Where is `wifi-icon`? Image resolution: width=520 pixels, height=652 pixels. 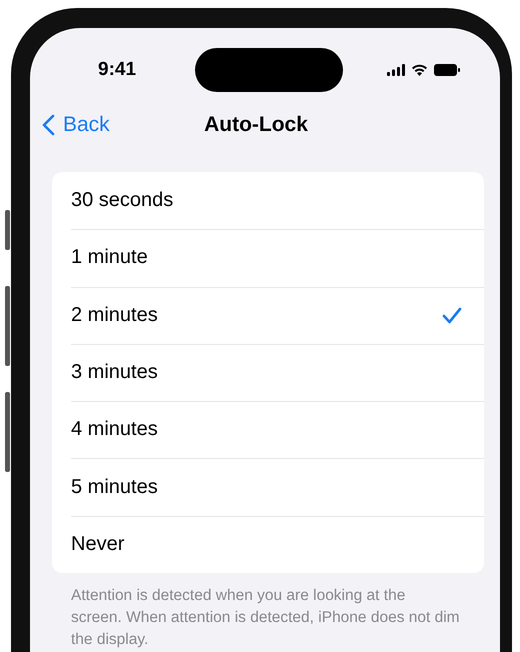
wifi-icon is located at coordinates (419, 70).